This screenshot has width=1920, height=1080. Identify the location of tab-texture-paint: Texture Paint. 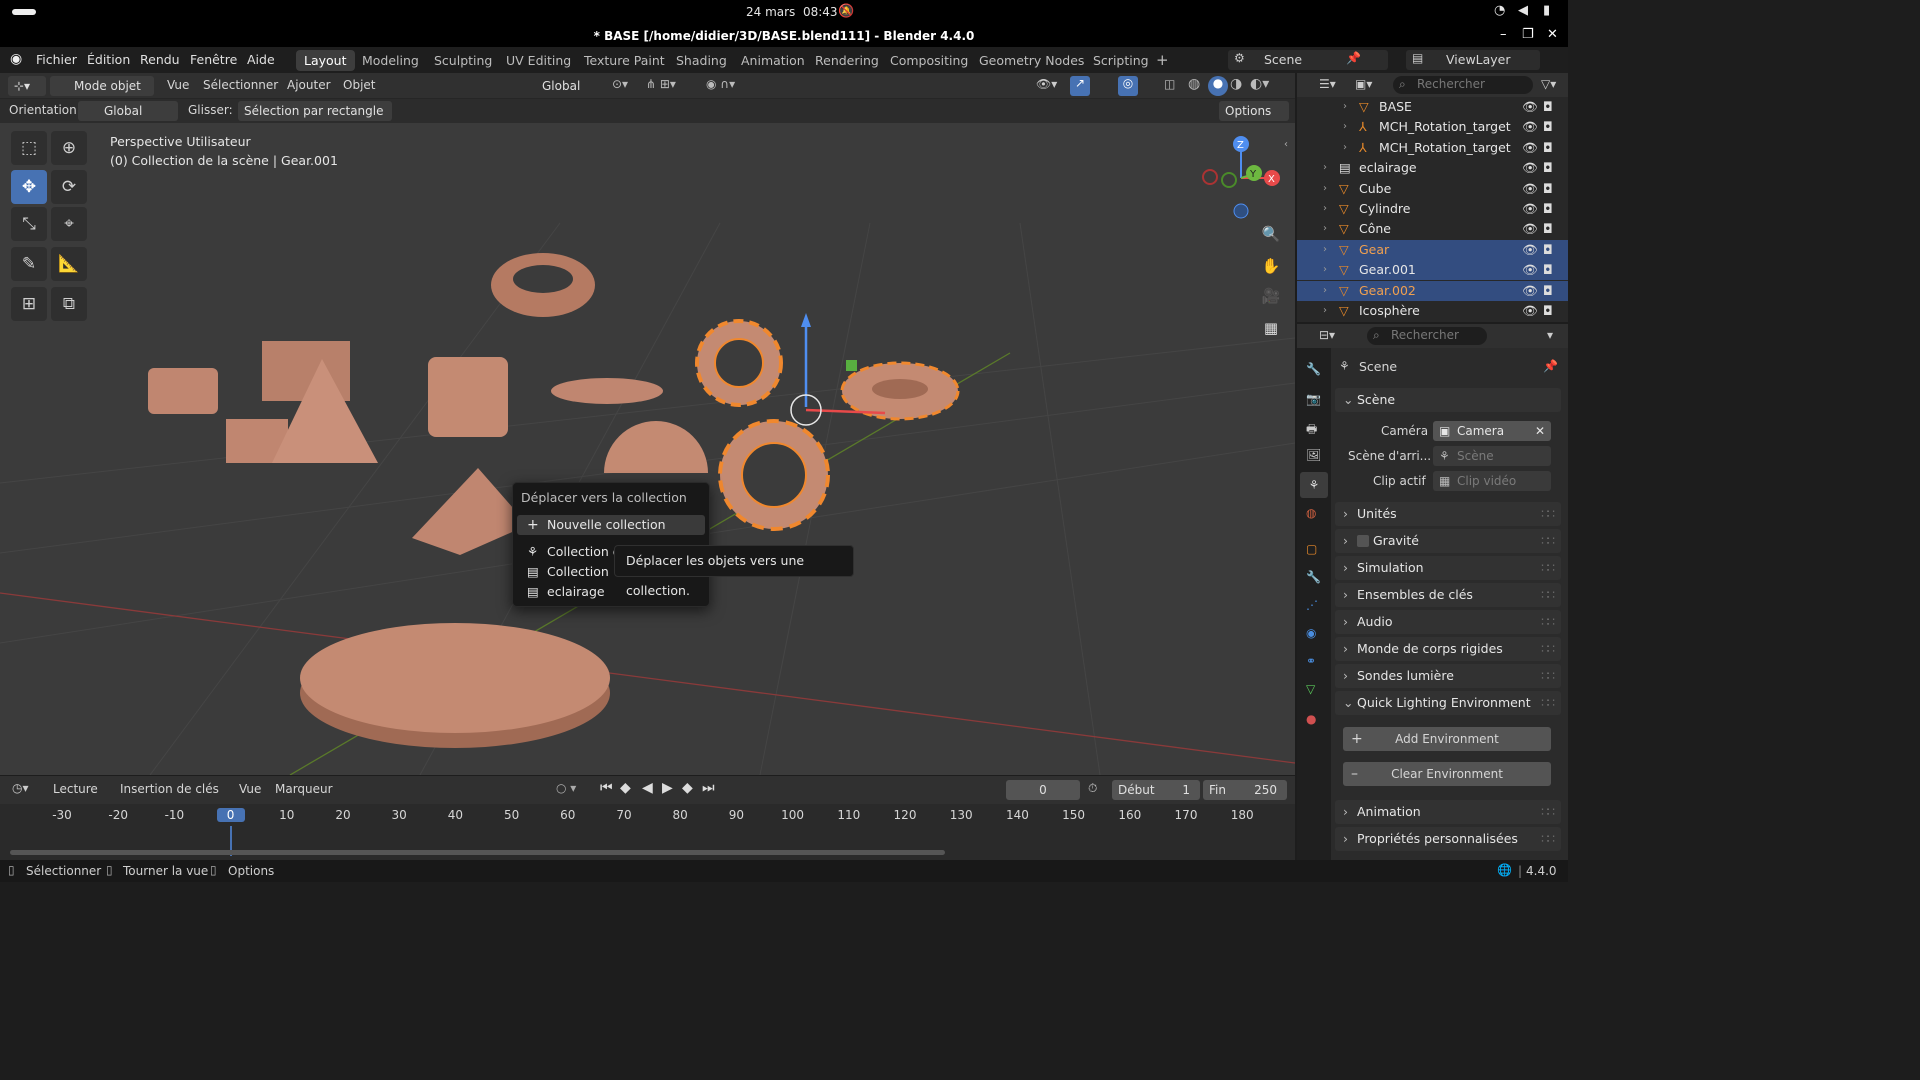
(624, 60).